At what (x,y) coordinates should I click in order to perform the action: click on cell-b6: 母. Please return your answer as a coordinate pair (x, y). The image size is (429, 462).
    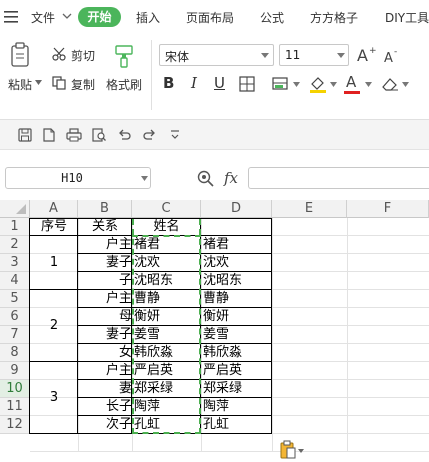
    Looking at the image, I should click on (105, 317).